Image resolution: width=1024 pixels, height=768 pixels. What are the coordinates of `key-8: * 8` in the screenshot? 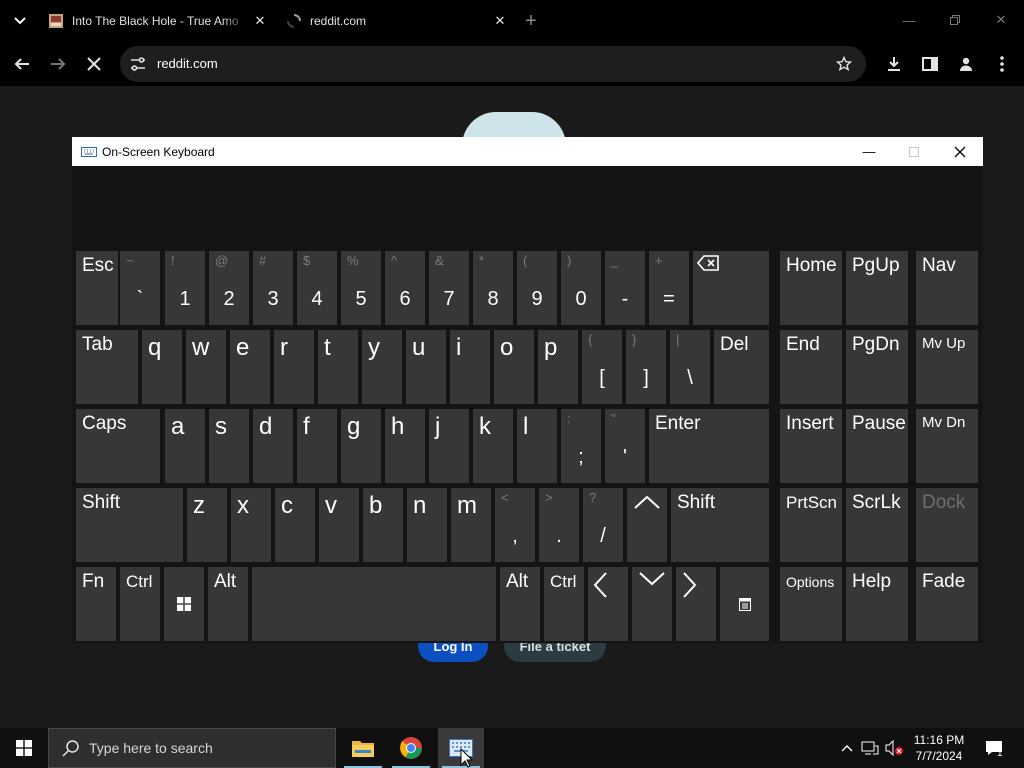 It's located at (493, 288).